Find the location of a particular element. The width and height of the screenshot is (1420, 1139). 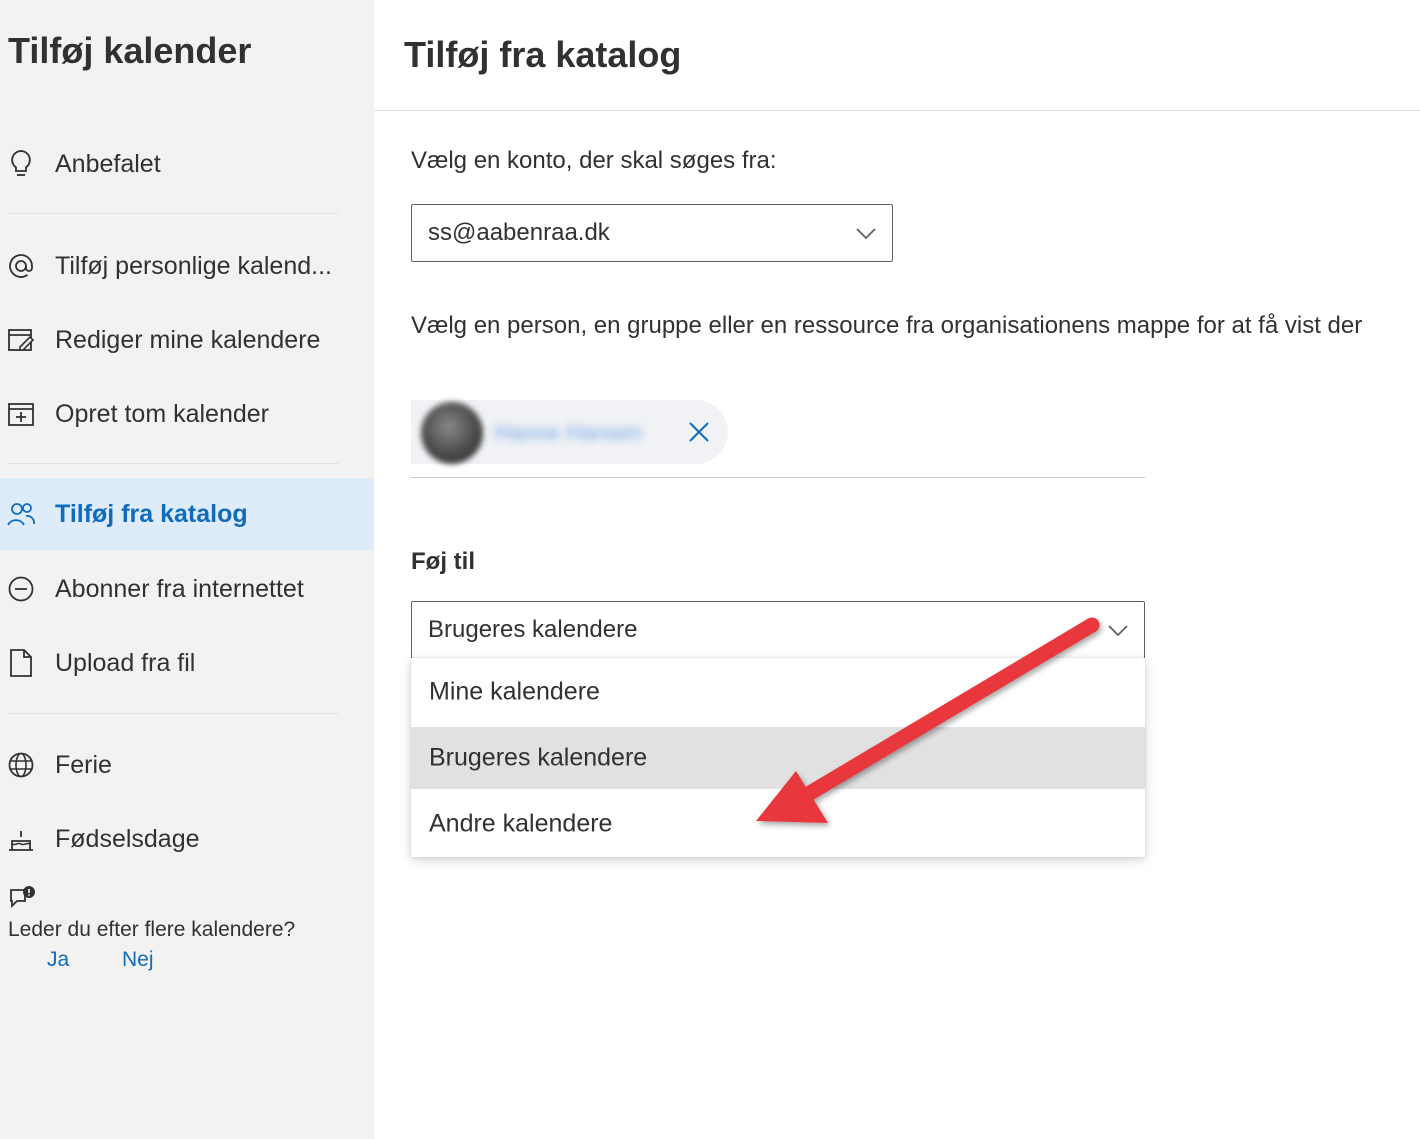

sidebar-item-edit: Rediger mine kalendere is located at coordinates (187, 340).